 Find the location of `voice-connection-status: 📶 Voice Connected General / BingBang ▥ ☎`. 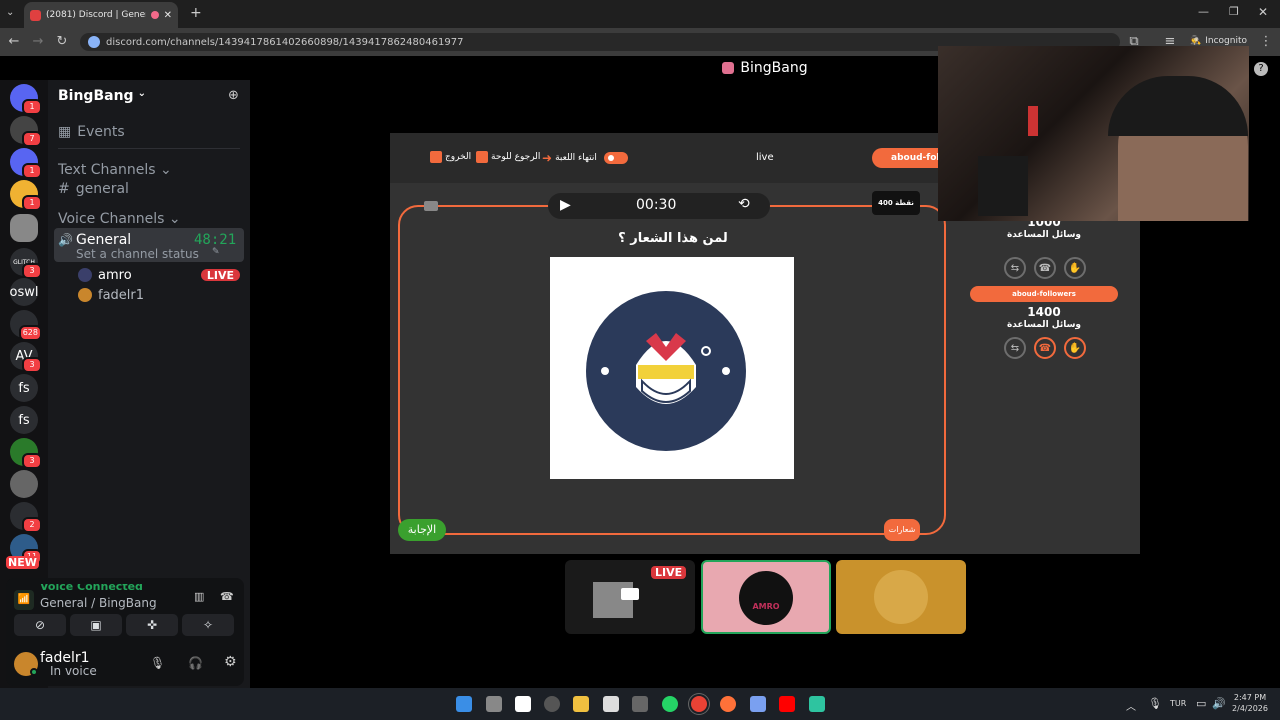

voice-connection-status: 📶 Voice Connected General / BingBang ▥ ☎ is located at coordinates (125, 597).